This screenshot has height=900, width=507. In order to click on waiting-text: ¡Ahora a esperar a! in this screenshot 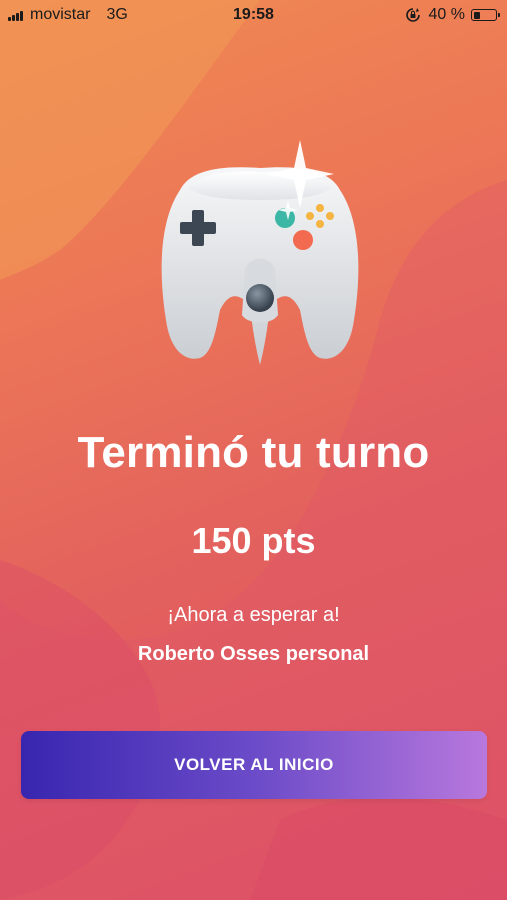, I will do `click(253, 615)`.